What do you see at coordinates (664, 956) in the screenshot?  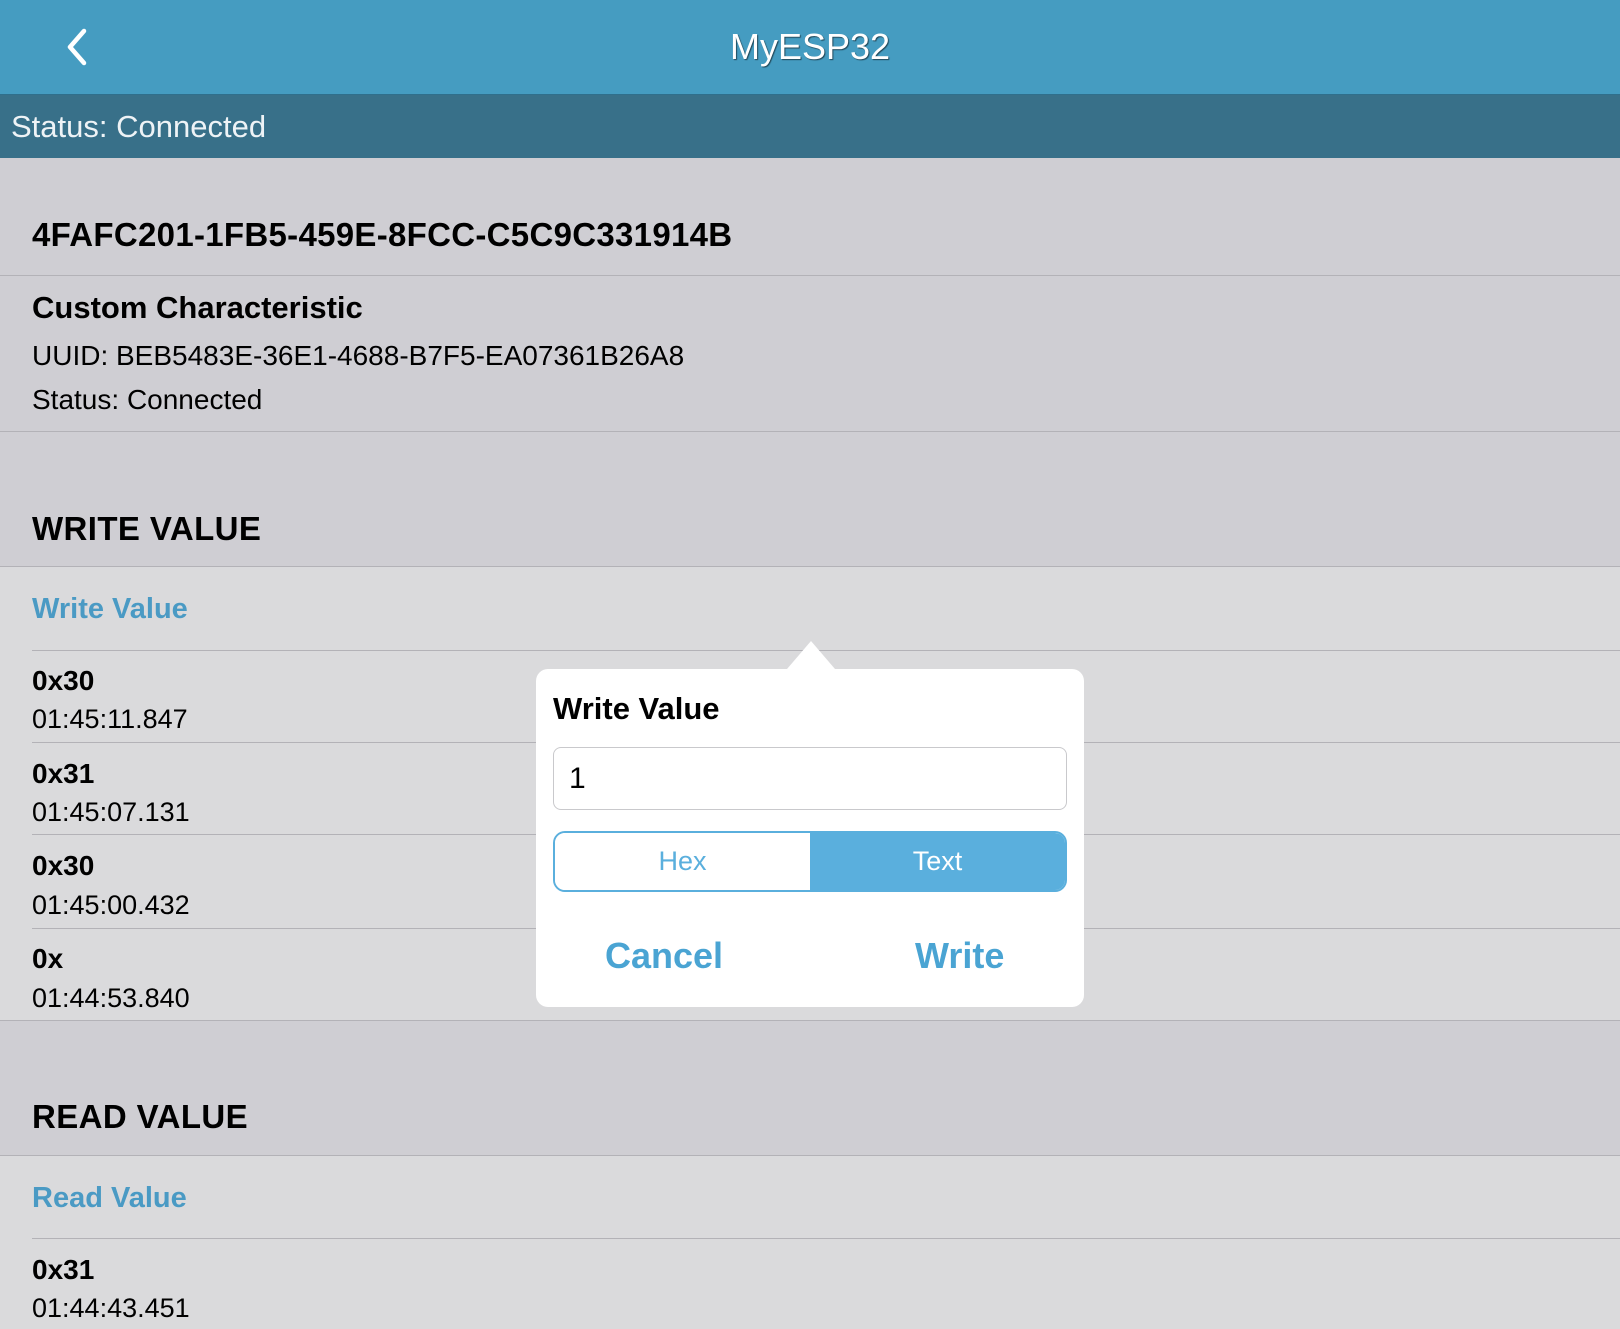 I see `cancel-button: Cancel` at bounding box center [664, 956].